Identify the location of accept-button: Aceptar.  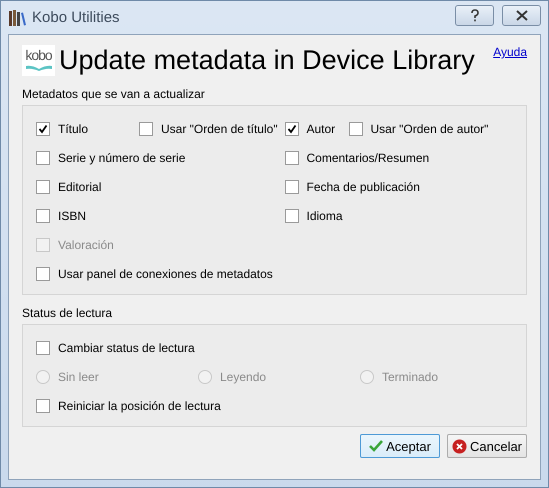
(400, 446).